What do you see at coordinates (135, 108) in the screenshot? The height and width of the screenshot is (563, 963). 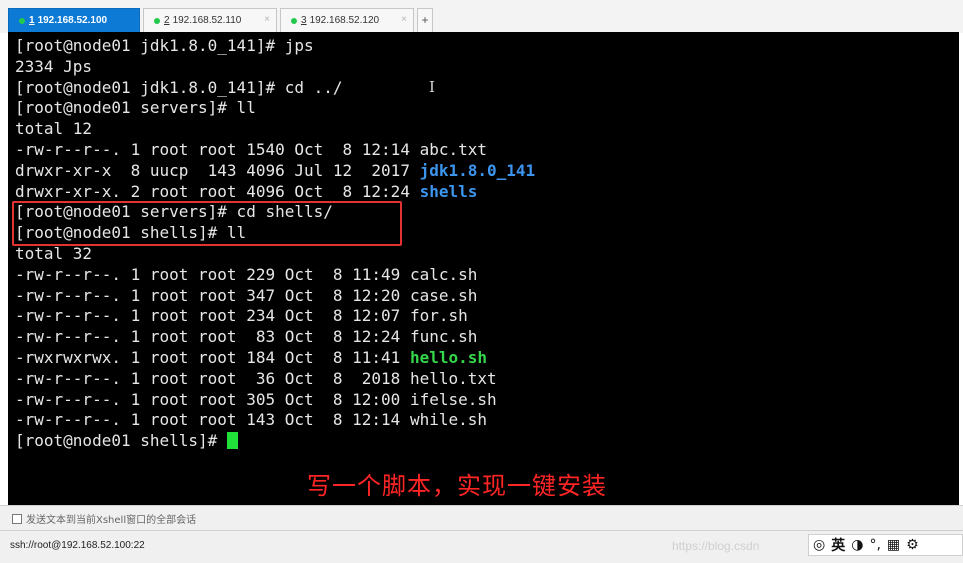 I see `terminal-line-text: [root@node01 servers]# ll` at bounding box center [135, 108].